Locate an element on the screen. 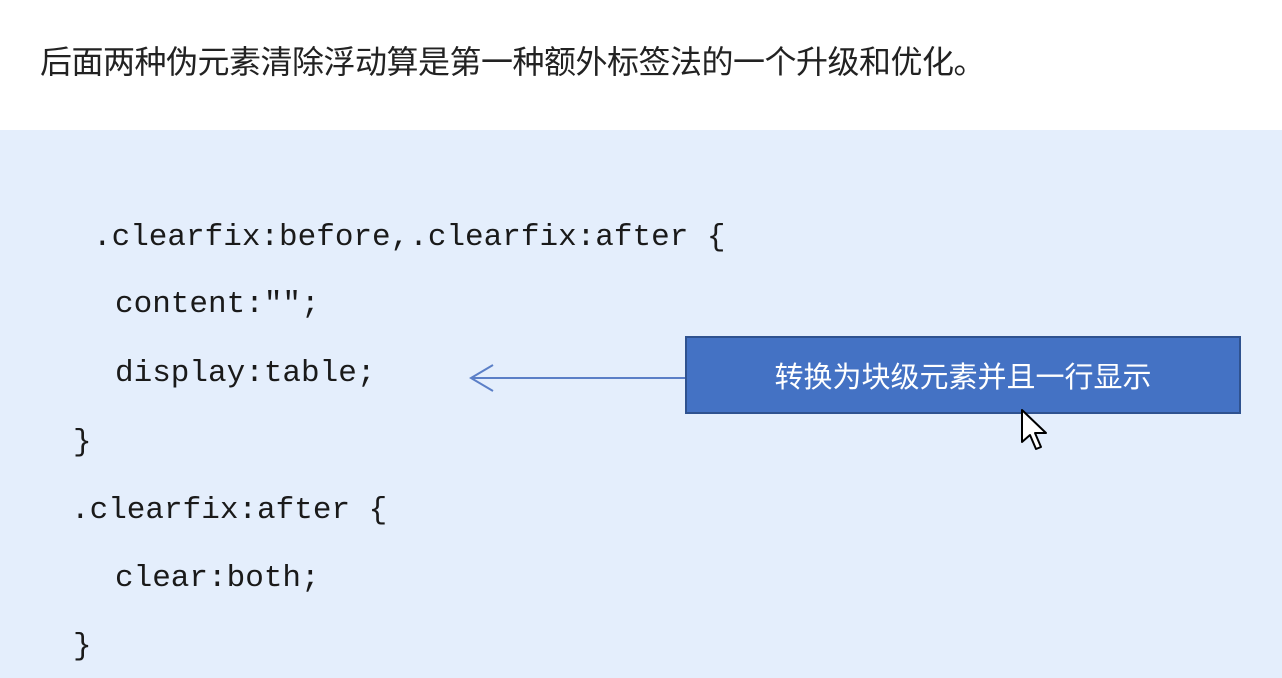 The image size is (1282, 678). callout-label: 转换为块级元素并且一行显示 is located at coordinates (963, 377).